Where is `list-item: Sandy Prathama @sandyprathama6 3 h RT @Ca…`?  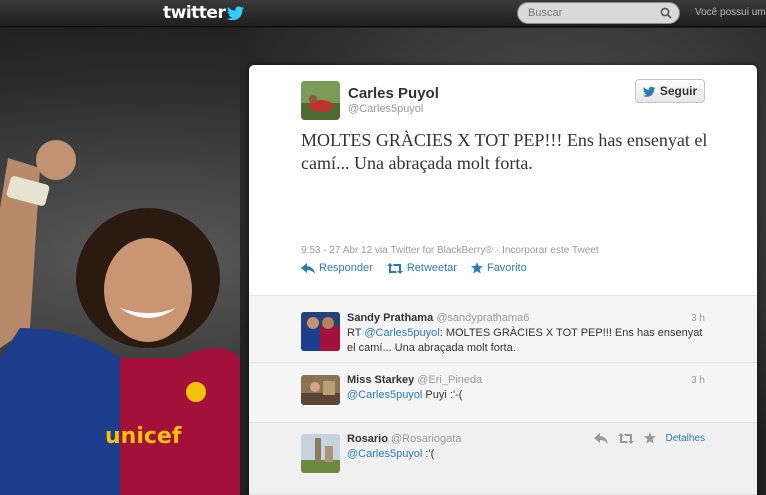 list-item: Sandy Prathama @sandyprathama6 3 h RT @Ca… is located at coordinates (503, 329).